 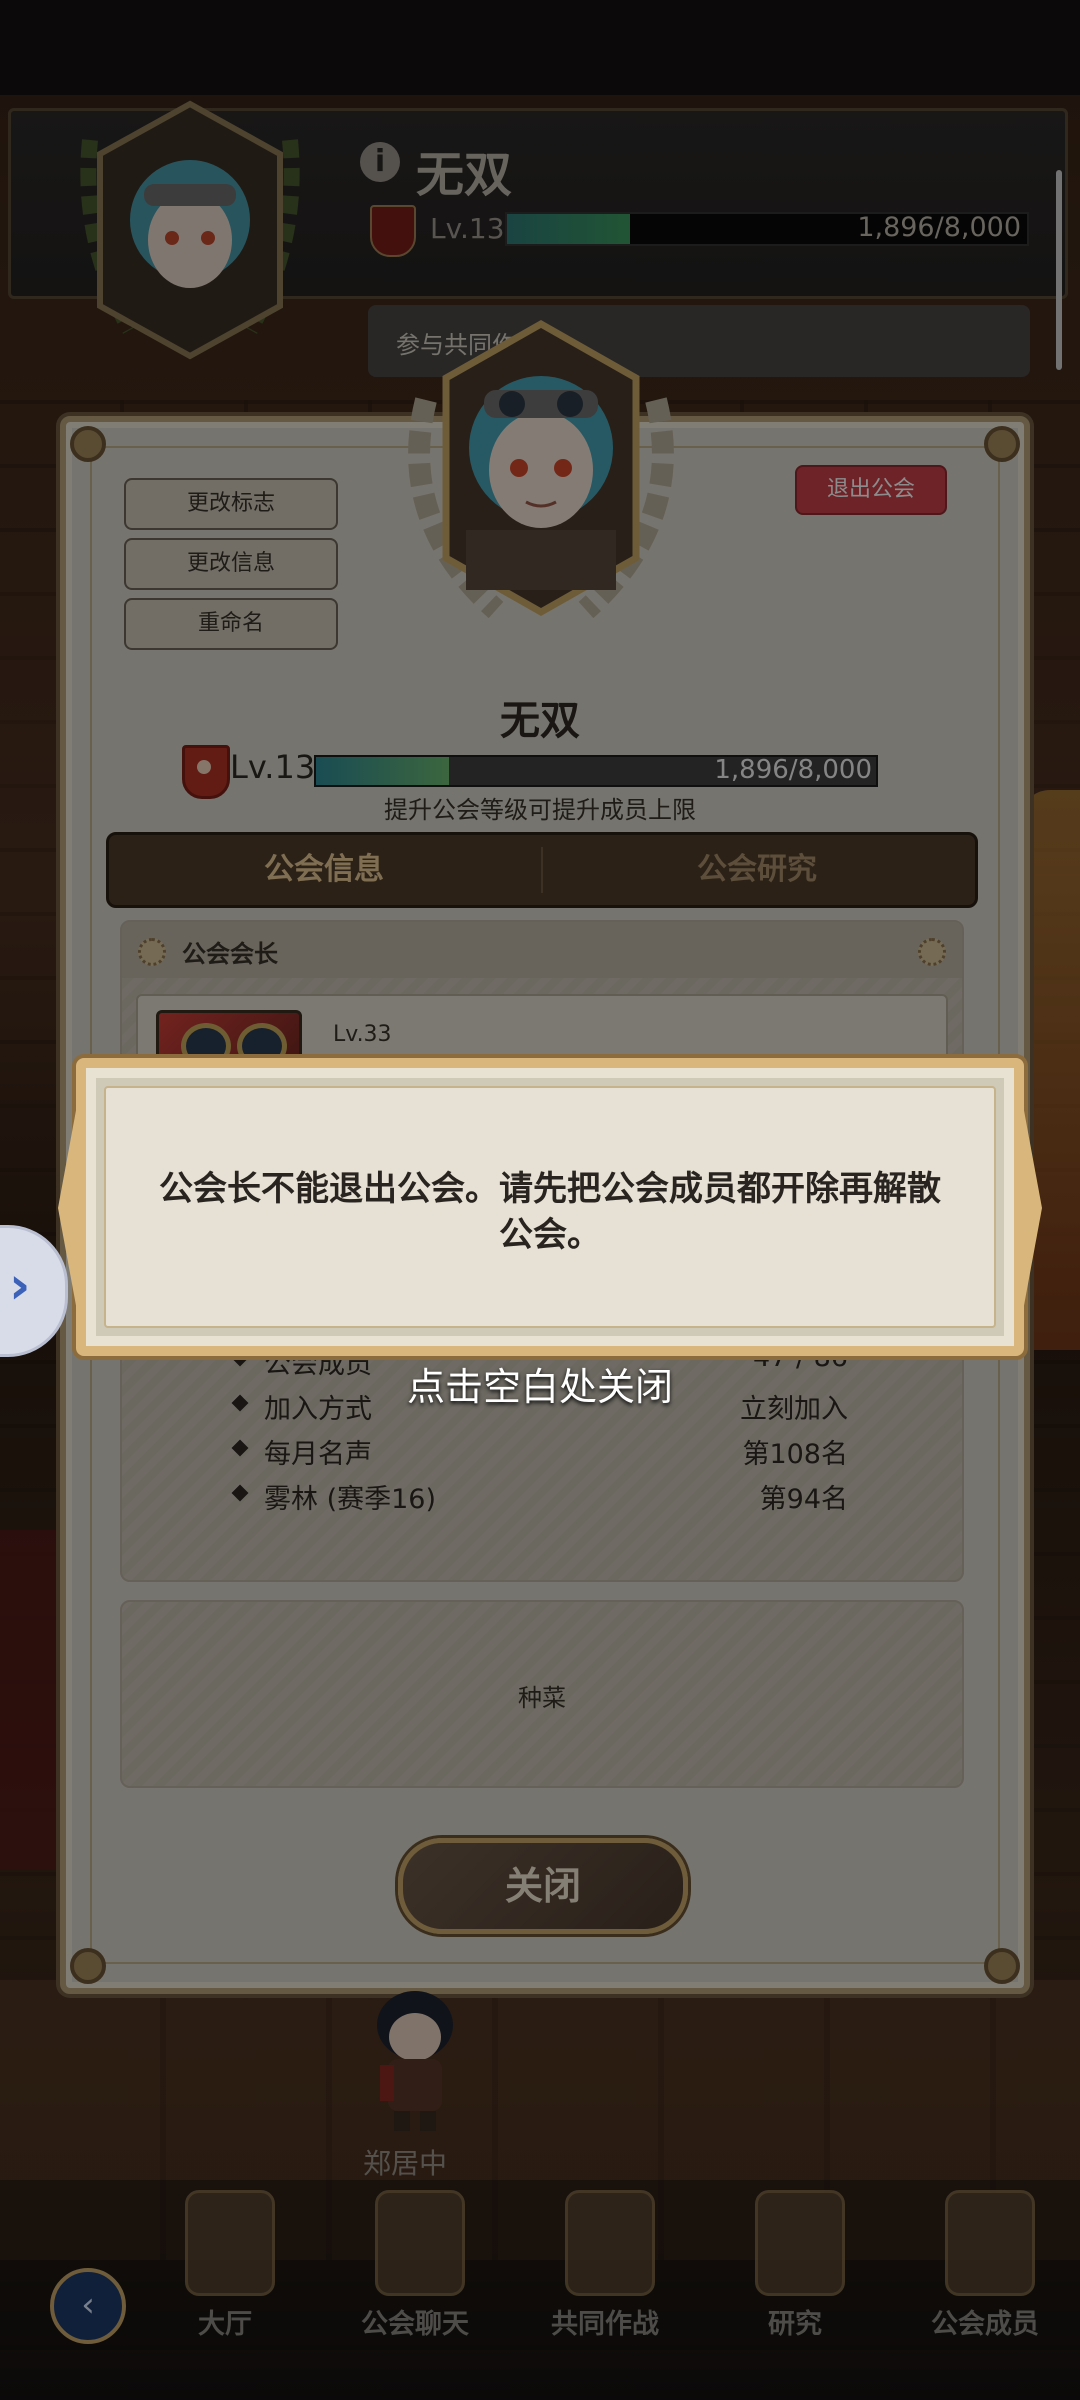 I want to click on tap-to-close-hint: 点击空白处关闭, so click(x=539, y=1387).